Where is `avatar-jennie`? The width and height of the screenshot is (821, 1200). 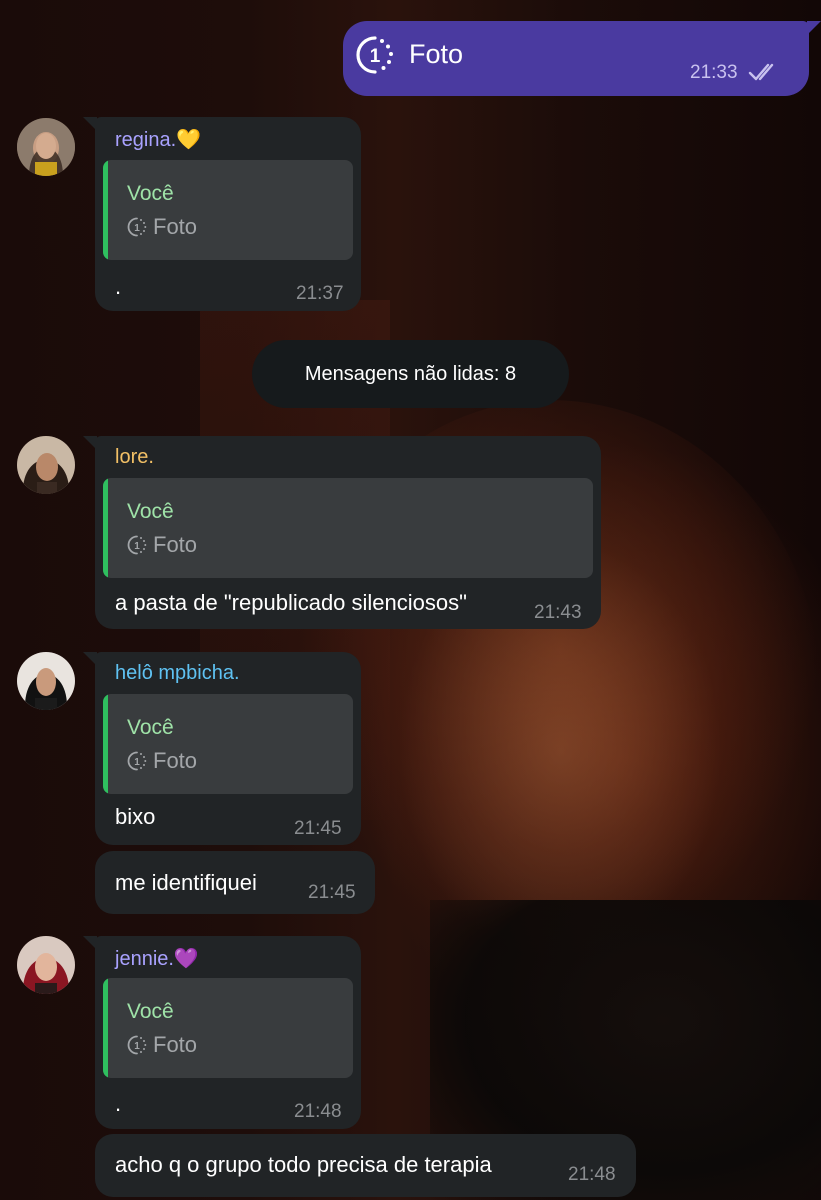 avatar-jennie is located at coordinates (46, 965).